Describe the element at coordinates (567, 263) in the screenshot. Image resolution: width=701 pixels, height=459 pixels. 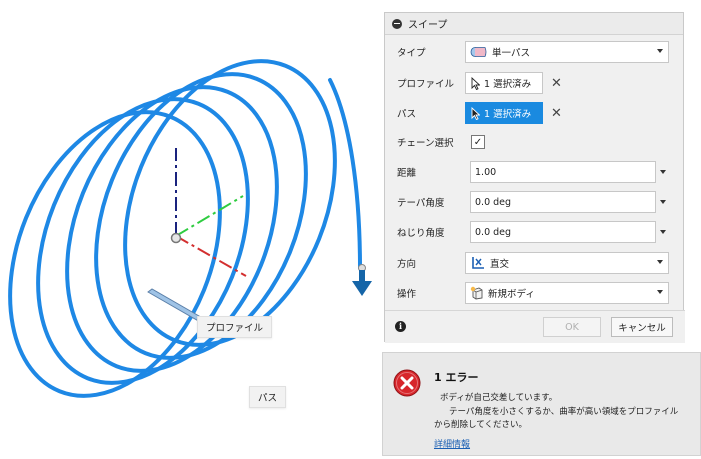
I see `orientation-dropdown: 直交` at that location.